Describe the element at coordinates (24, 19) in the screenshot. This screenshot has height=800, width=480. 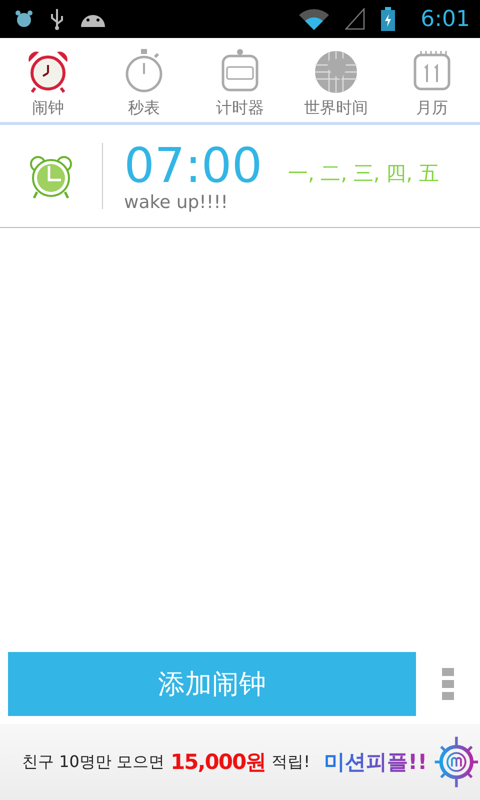
I see `alarm-notification-icon` at that location.